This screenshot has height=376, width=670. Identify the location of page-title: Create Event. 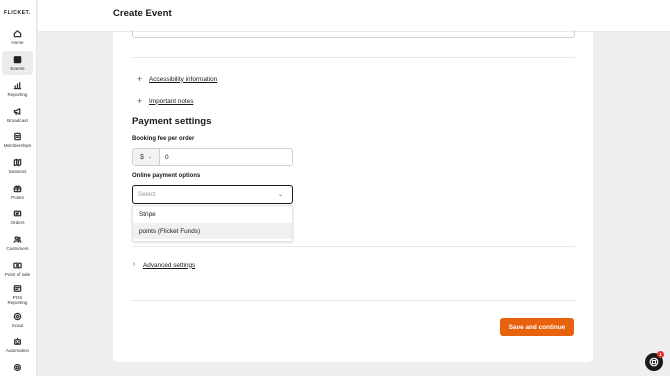
(142, 13).